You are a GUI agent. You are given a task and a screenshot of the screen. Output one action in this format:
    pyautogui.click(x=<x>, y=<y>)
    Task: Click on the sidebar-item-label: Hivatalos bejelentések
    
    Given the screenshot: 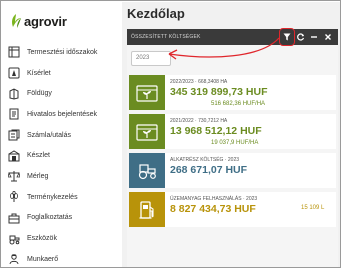 What is the action you would take?
    pyautogui.click(x=62, y=114)
    